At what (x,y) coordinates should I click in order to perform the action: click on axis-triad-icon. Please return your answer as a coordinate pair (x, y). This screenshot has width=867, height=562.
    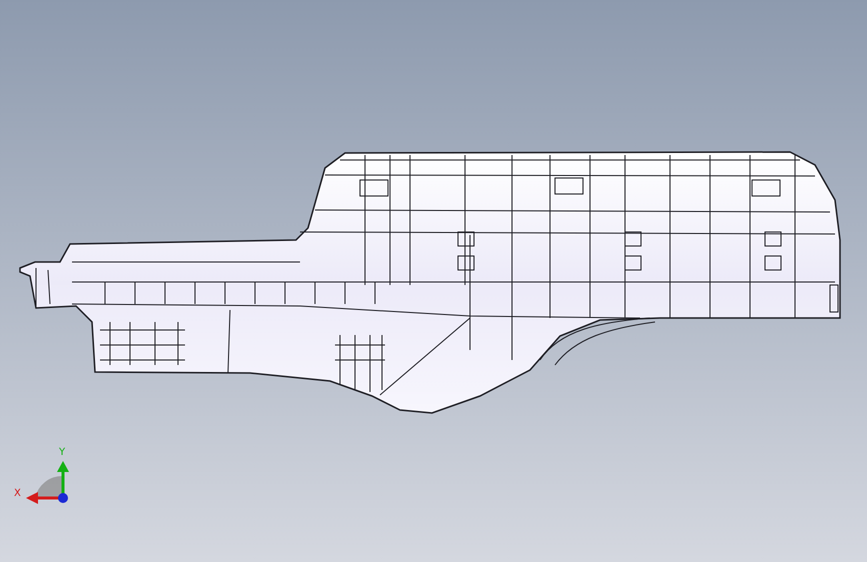
    Looking at the image, I should click on (47, 482).